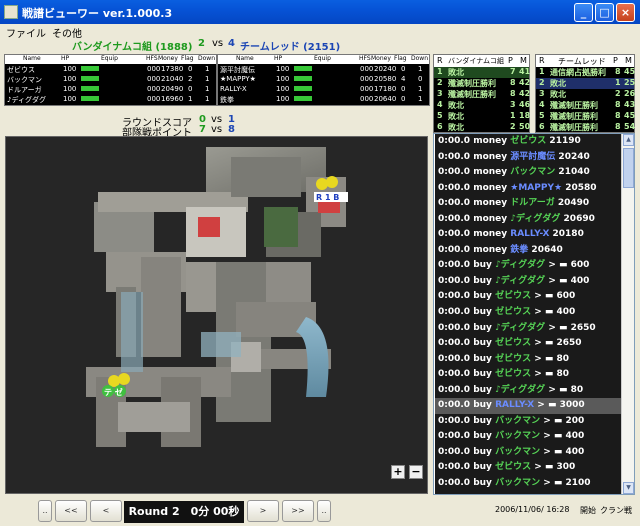  What do you see at coordinates (110, 69) in the screenshot?
I see `player-row: ゼビウス 100 000 17380 0 1` at bounding box center [110, 69].